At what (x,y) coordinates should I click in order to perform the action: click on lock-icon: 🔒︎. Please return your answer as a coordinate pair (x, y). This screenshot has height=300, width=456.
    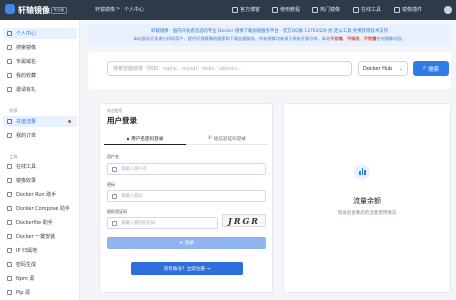
    Looking at the image, I should click on (128, 139).